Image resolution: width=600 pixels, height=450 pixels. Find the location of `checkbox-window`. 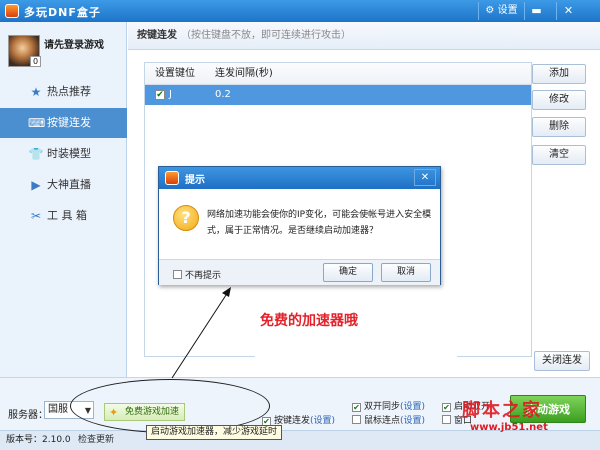

checkbox-window is located at coordinates (446, 419).